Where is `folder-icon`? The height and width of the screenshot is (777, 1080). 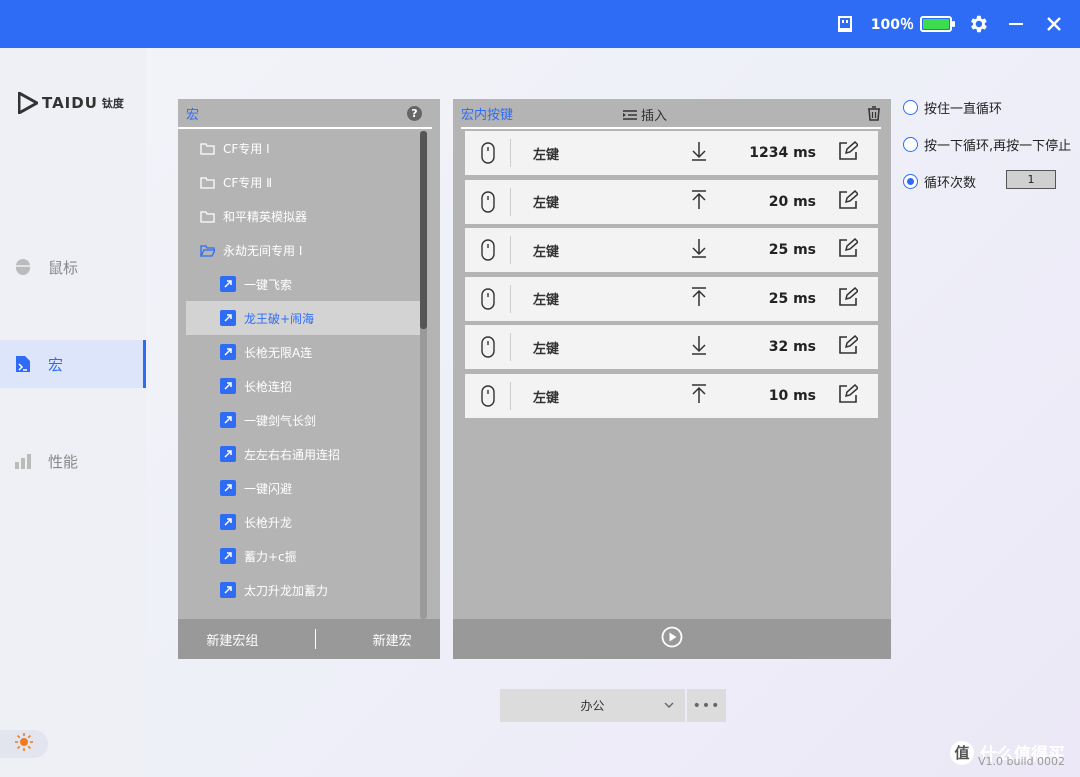 folder-icon is located at coordinates (207, 182).